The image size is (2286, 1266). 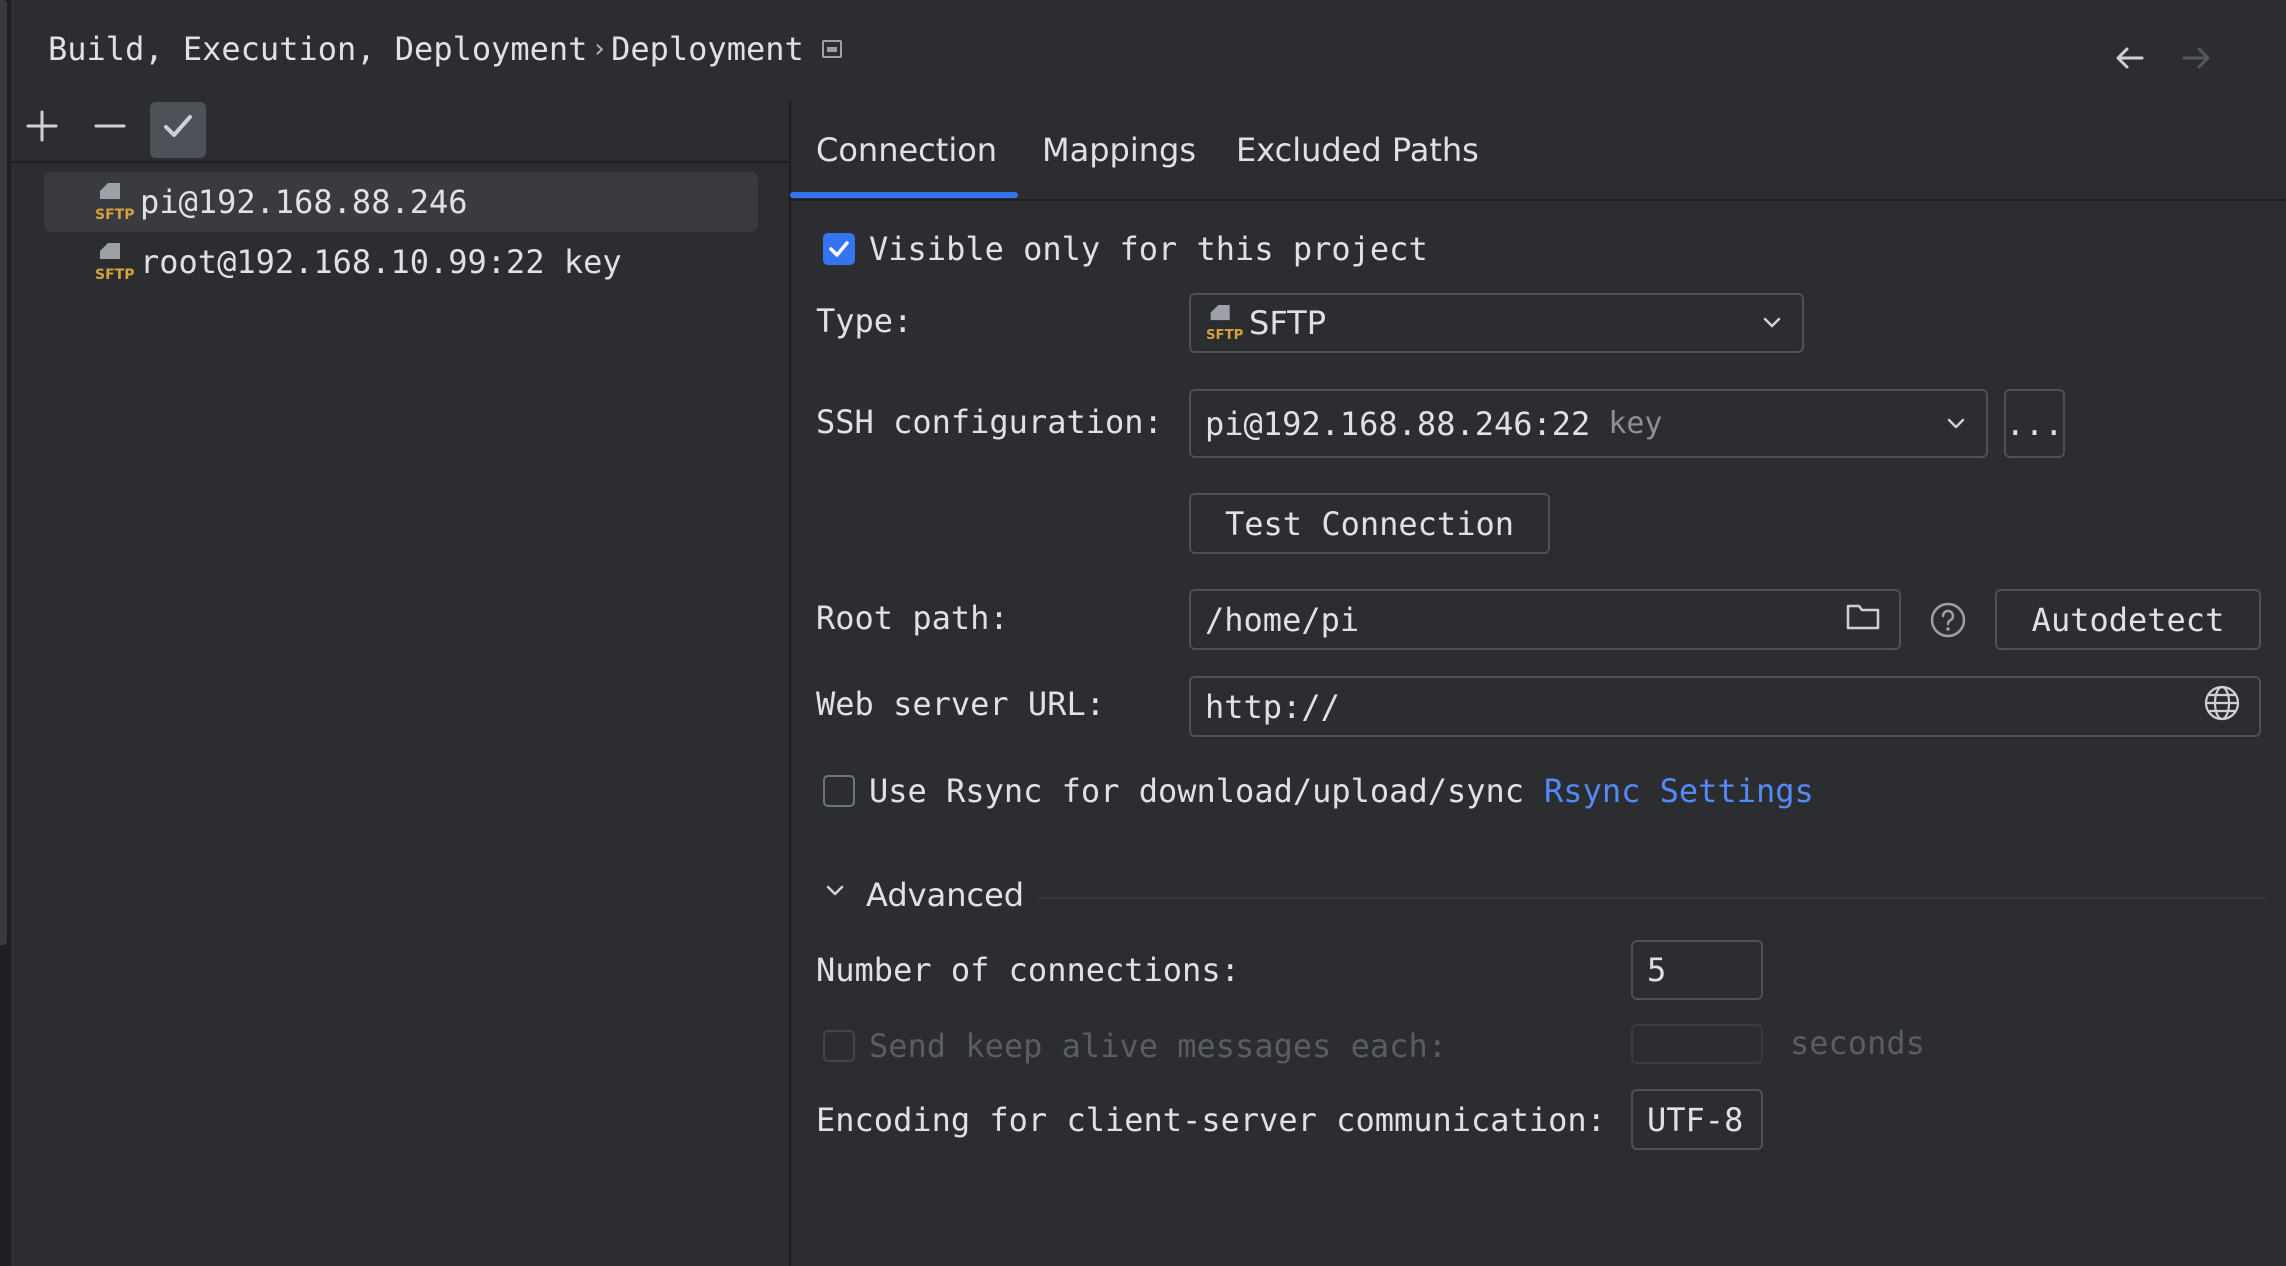 What do you see at coordinates (989, 422) in the screenshot?
I see `ssh-config-label: SSH configuration:` at bounding box center [989, 422].